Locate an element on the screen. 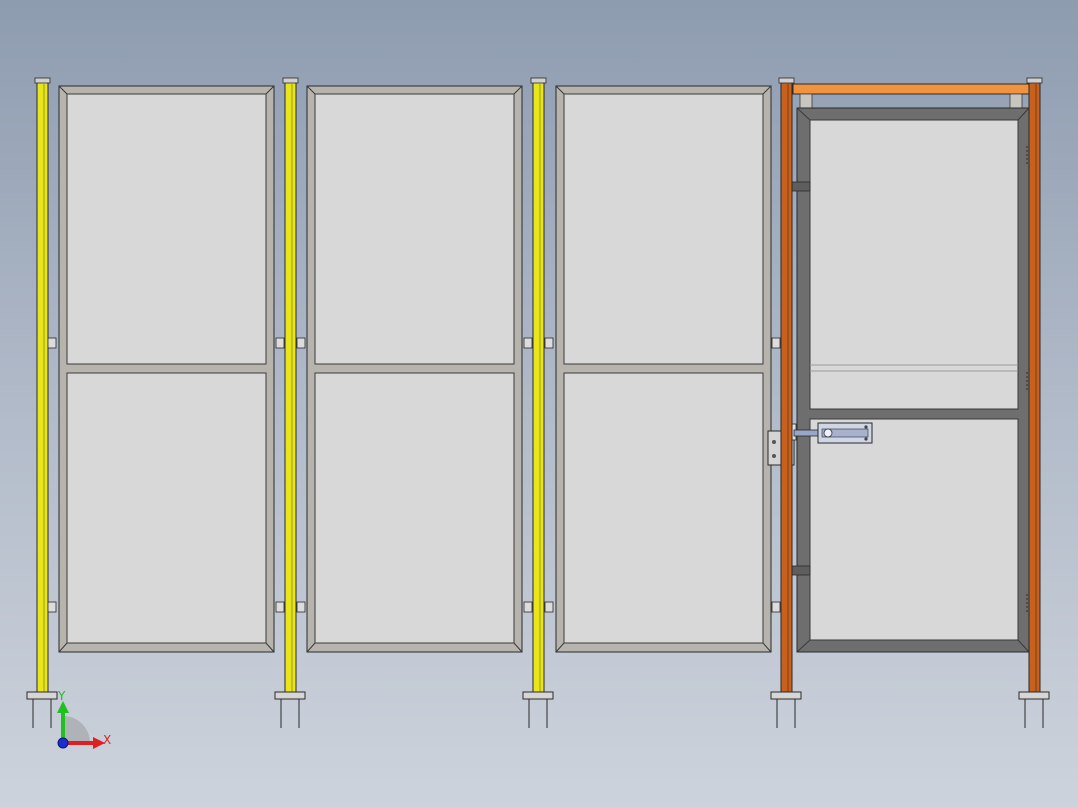 This screenshot has height=808, width=1078. z-axis-origin is located at coordinates (63, 743).